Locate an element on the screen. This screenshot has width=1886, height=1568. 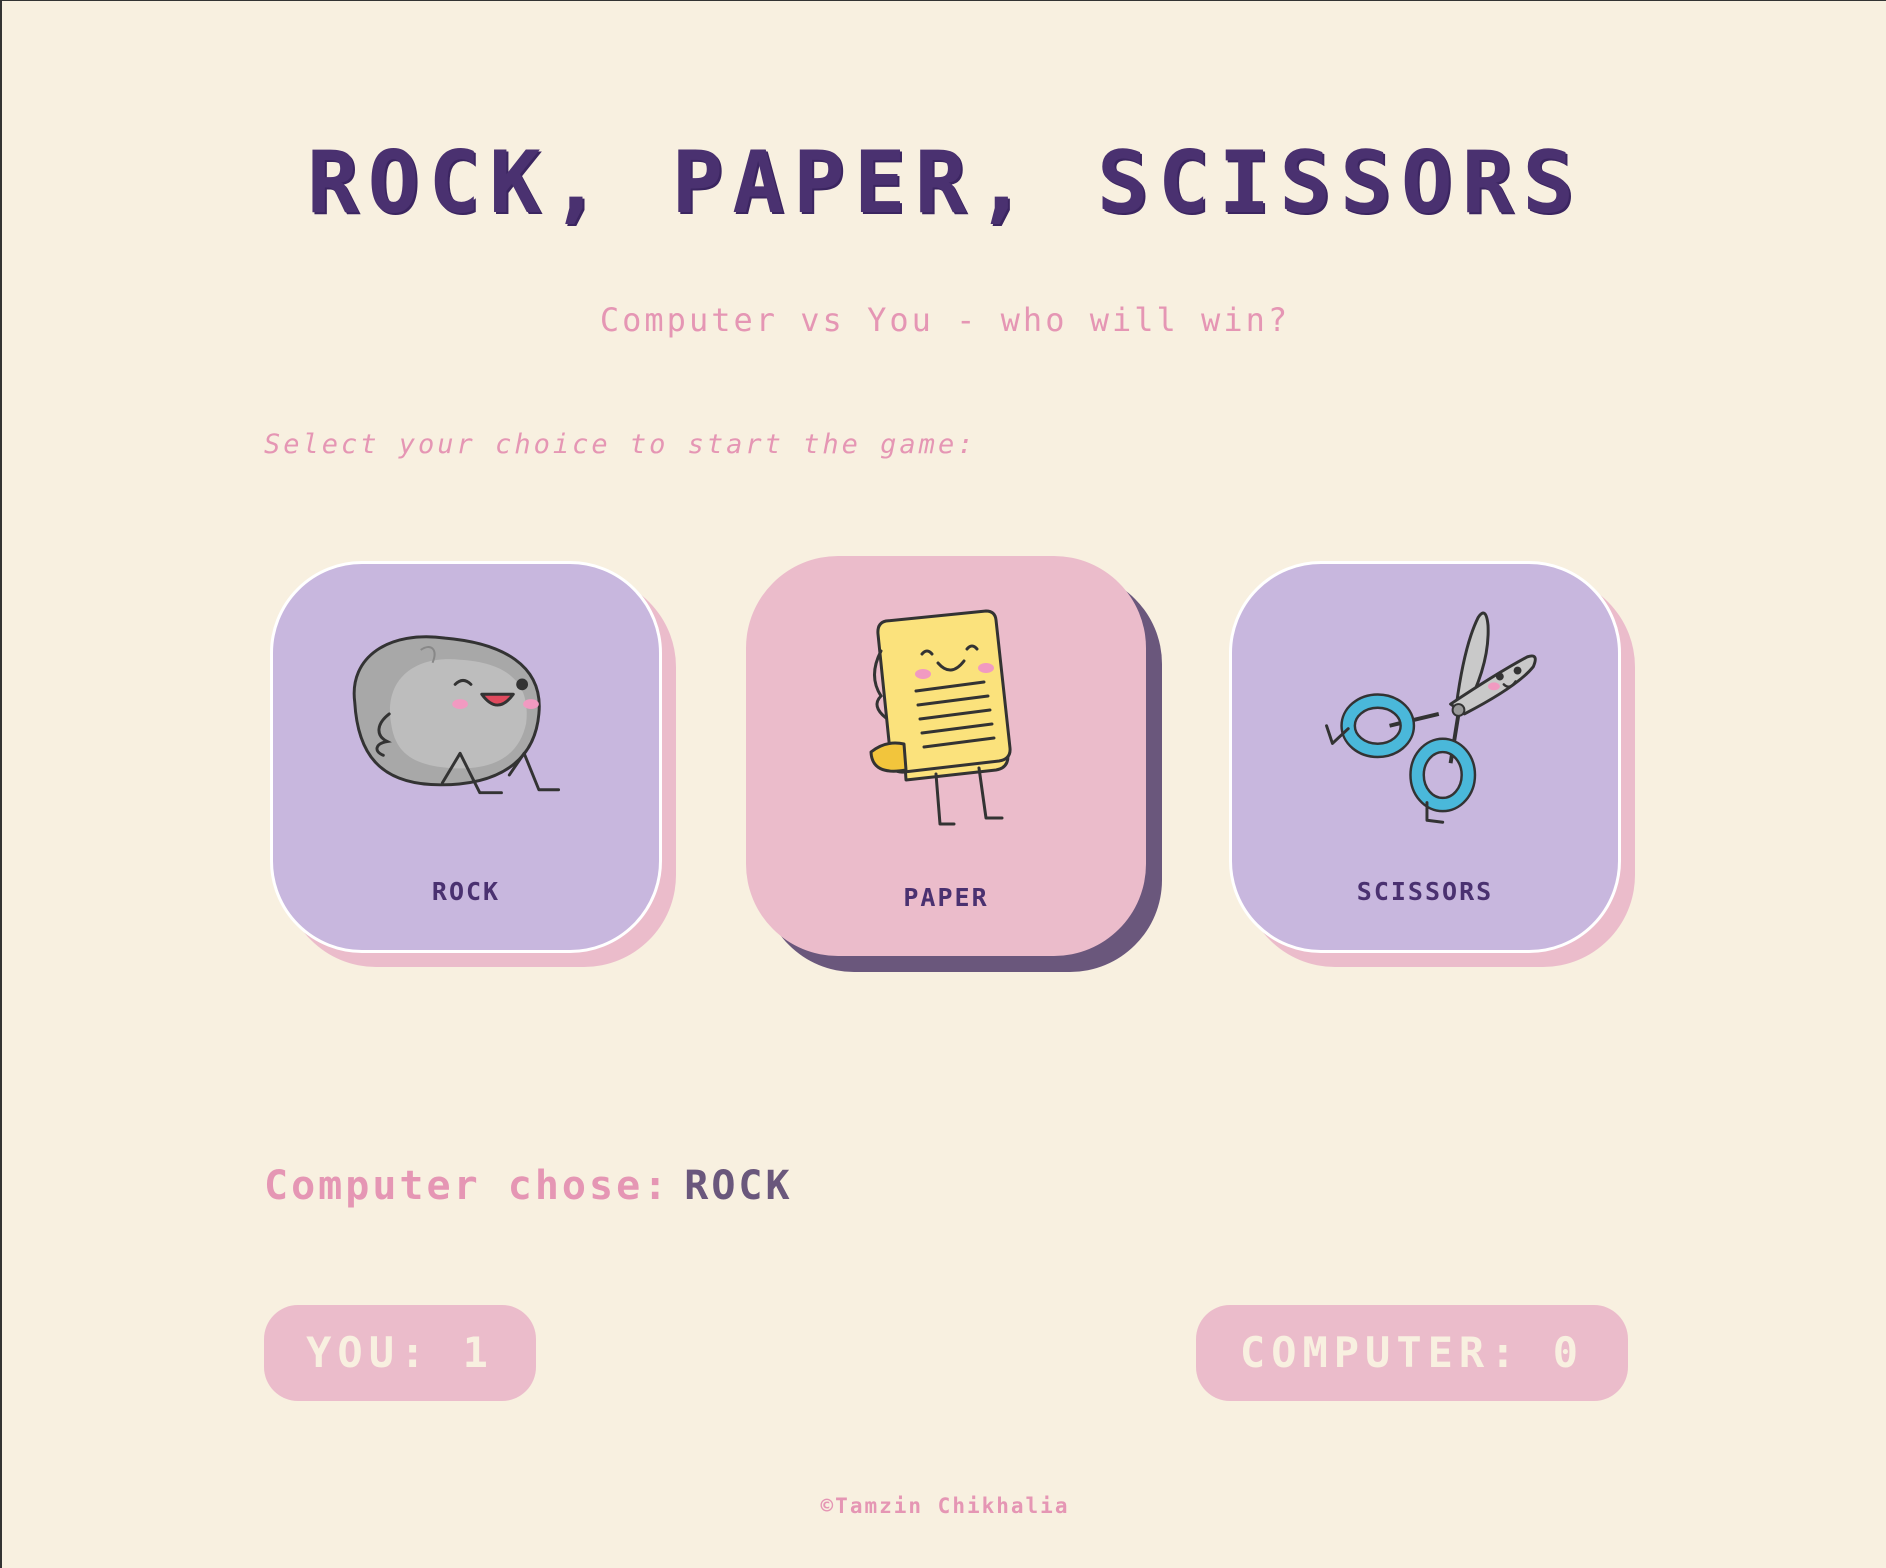
computer-score-badge: COMPUTER: 0 is located at coordinates (1412, 1353).